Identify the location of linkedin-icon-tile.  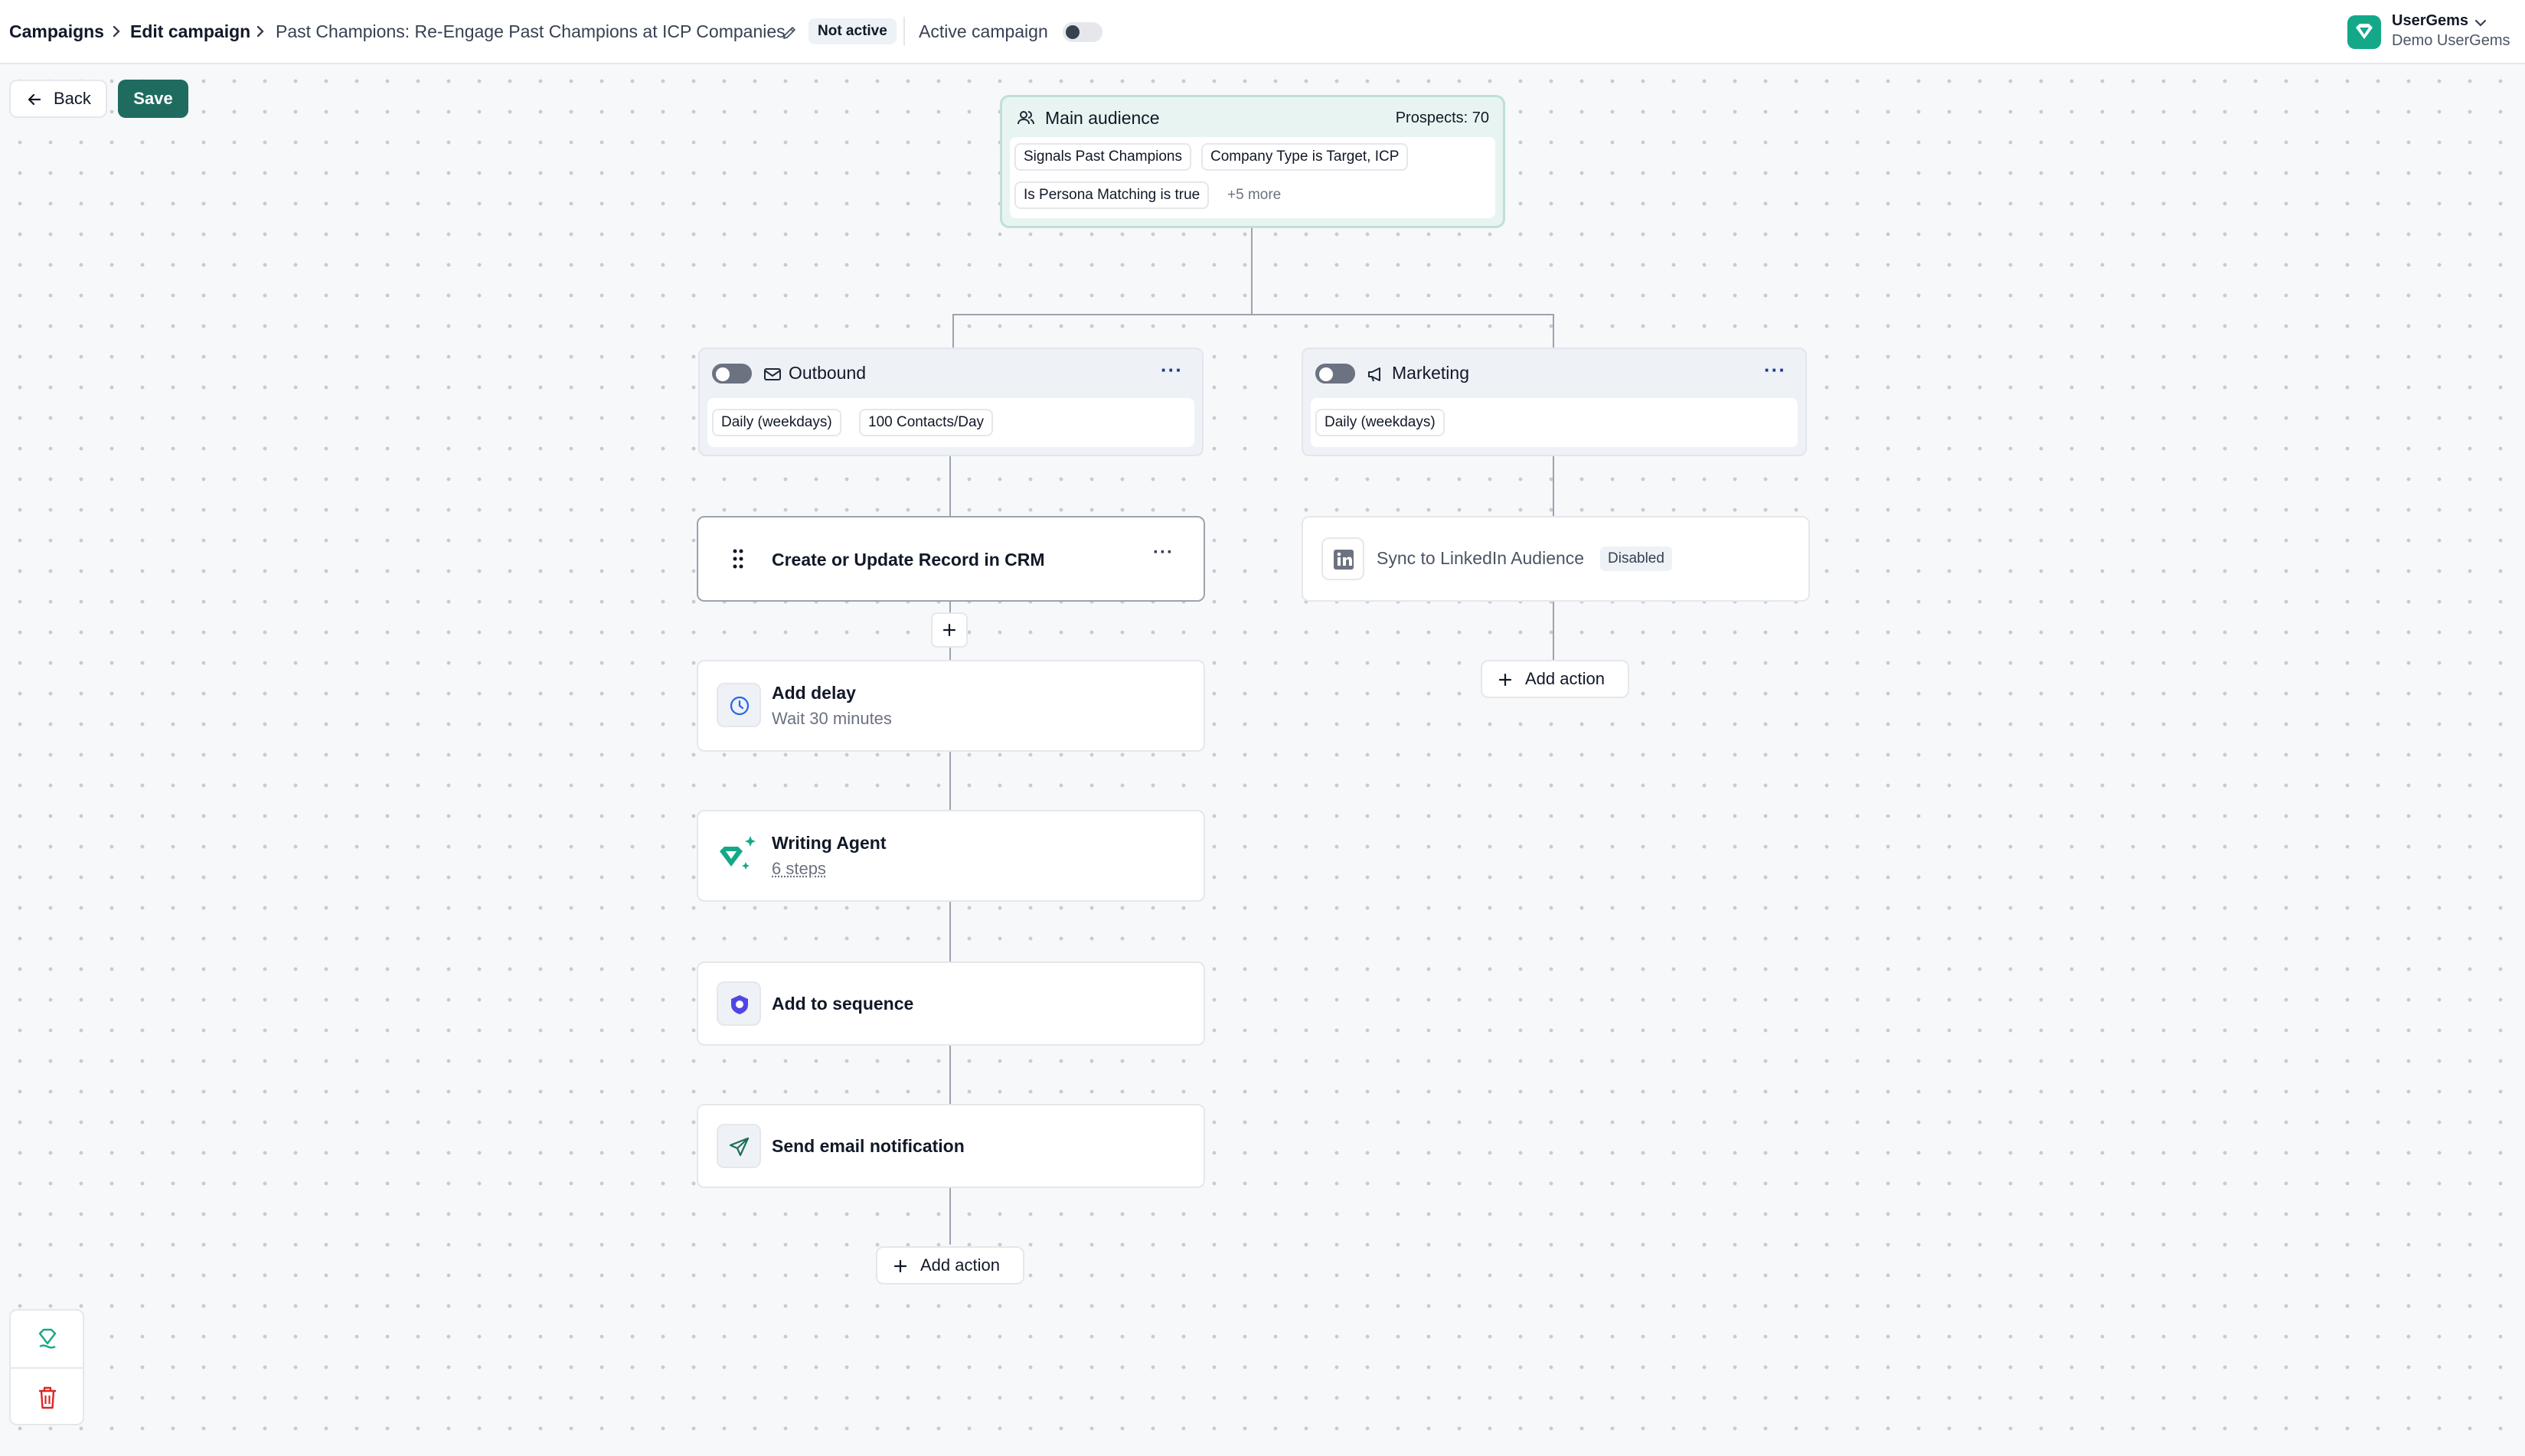
(1342, 558).